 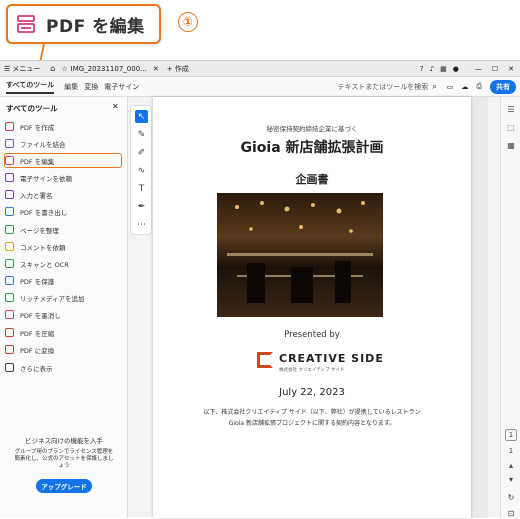 What do you see at coordinates (156, 69) in the screenshot?
I see `close-tab-icon: ✕` at bounding box center [156, 69].